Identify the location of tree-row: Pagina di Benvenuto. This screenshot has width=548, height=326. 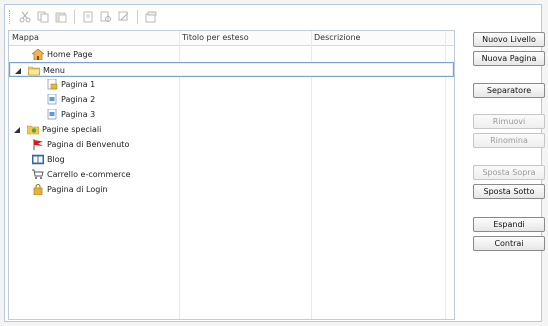
(231, 144).